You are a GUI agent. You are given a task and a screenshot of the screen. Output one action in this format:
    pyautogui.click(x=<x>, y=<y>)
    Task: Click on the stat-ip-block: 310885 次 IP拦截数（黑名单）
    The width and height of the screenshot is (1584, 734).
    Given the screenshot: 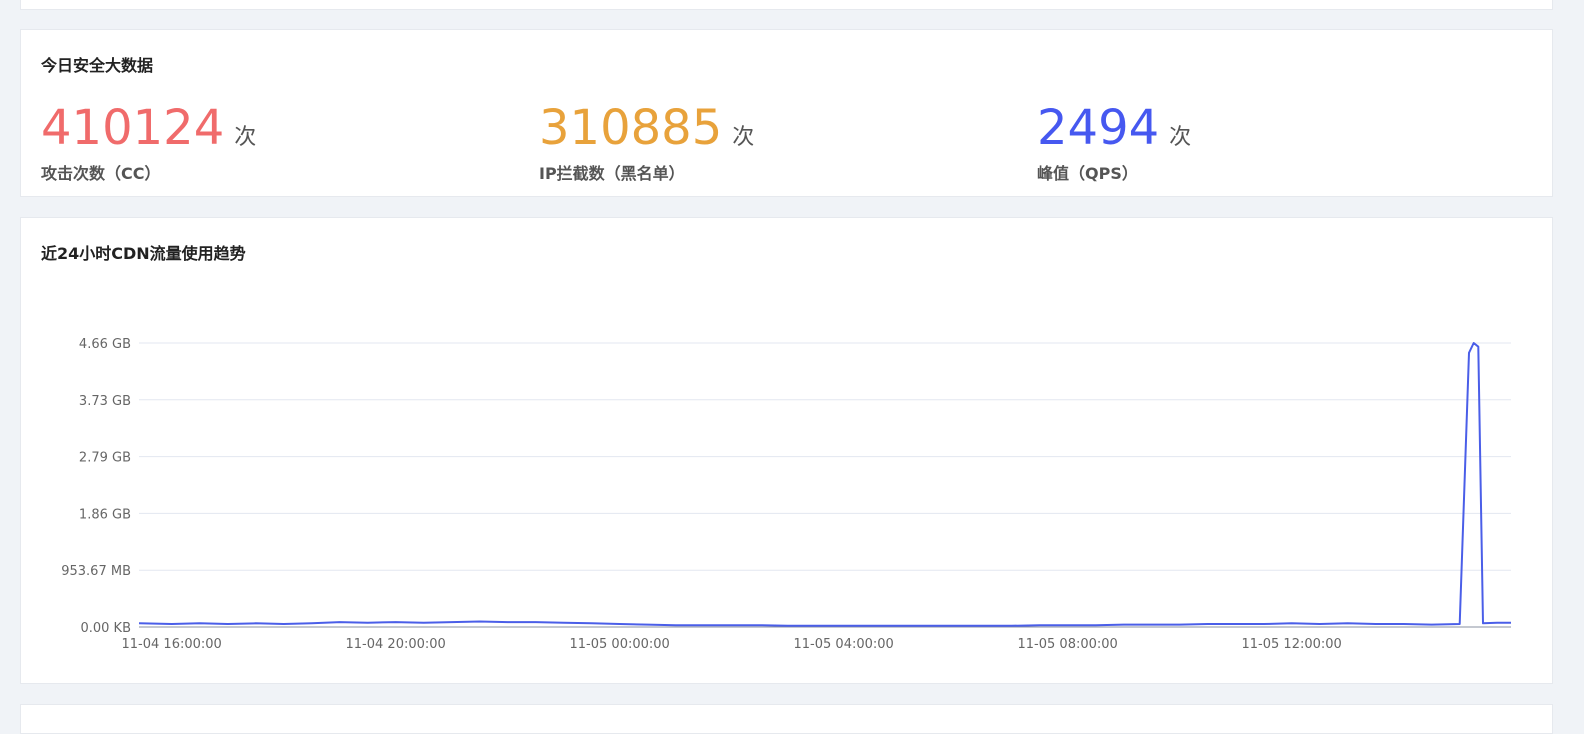 What is the action you would take?
    pyautogui.click(x=646, y=142)
    